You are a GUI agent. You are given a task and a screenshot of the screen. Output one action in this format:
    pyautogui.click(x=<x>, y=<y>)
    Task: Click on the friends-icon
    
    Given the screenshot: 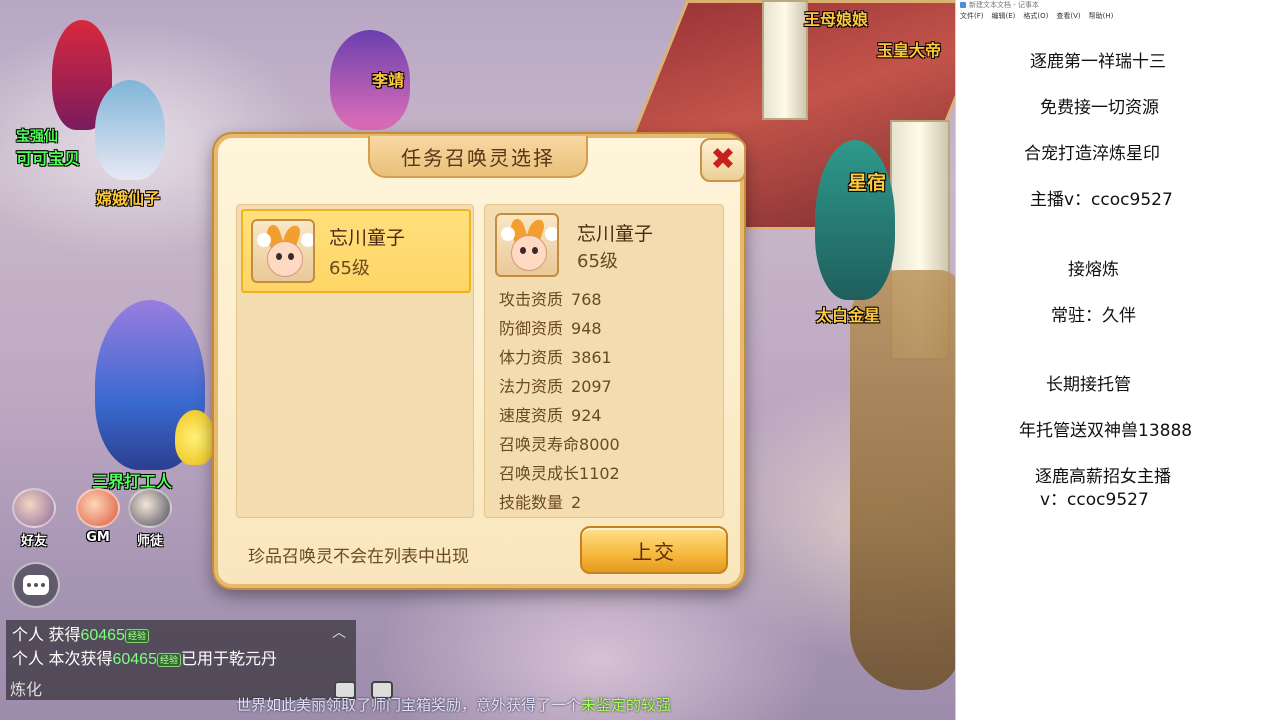 What is the action you would take?
    pyautogui.click(x=34, y=508)
    